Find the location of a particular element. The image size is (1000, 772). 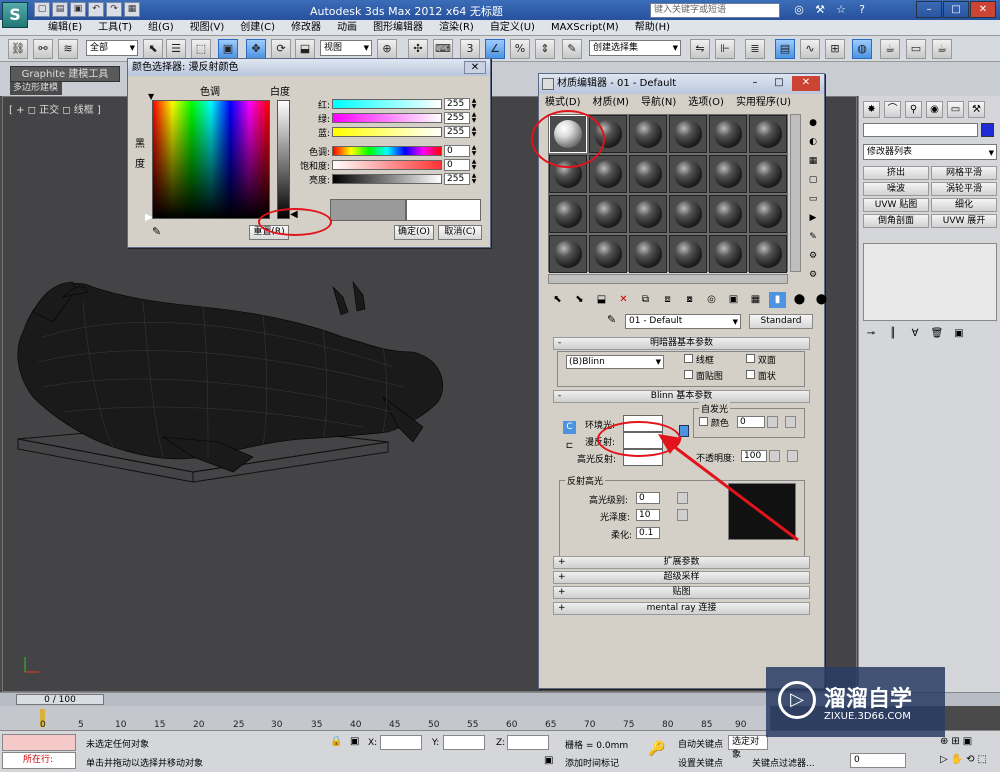

lock-diffuse-specular-icon: ⊏ is located at coordinates (569, 447).